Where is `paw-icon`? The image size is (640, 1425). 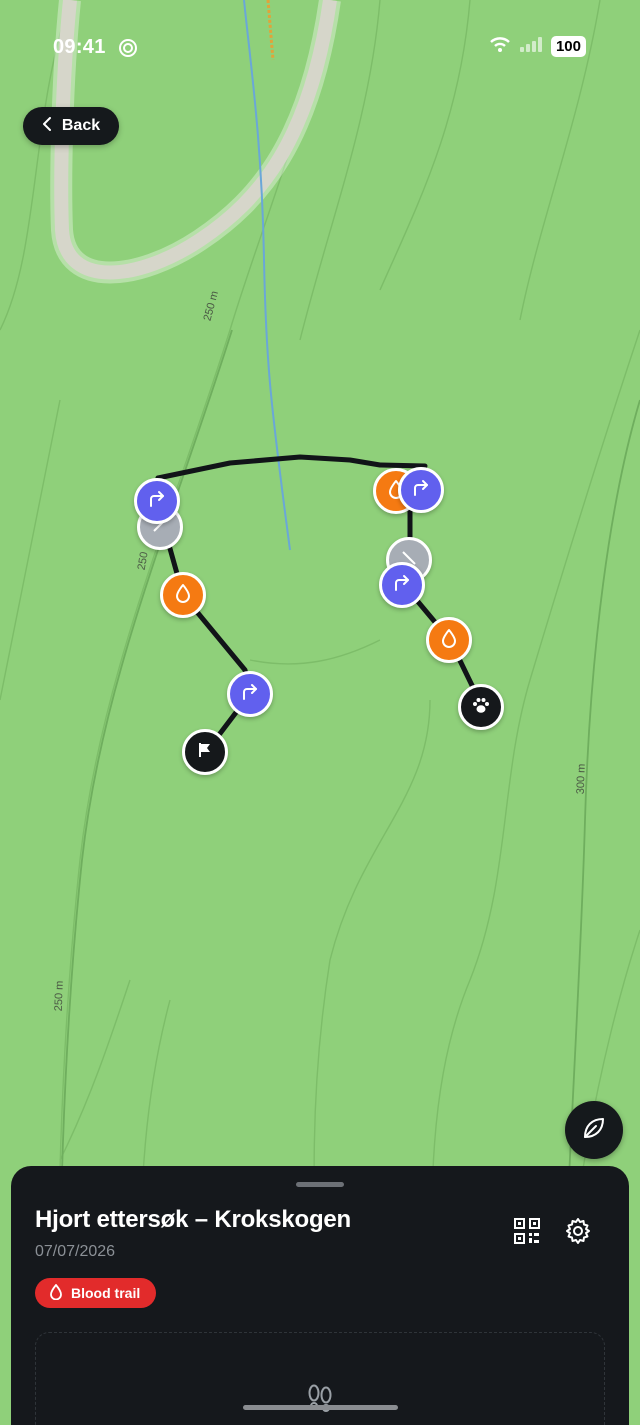 paw-icon is located at coordinates (481, 707).